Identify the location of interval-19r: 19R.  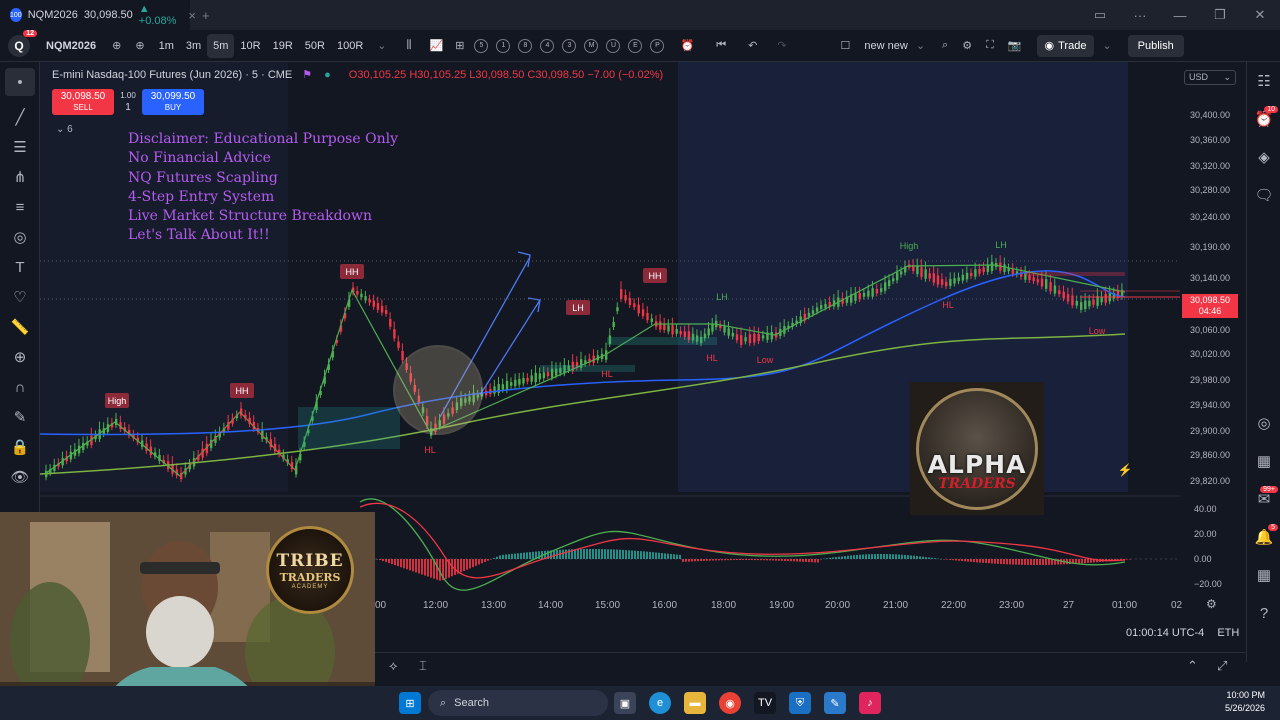
(283, 46).